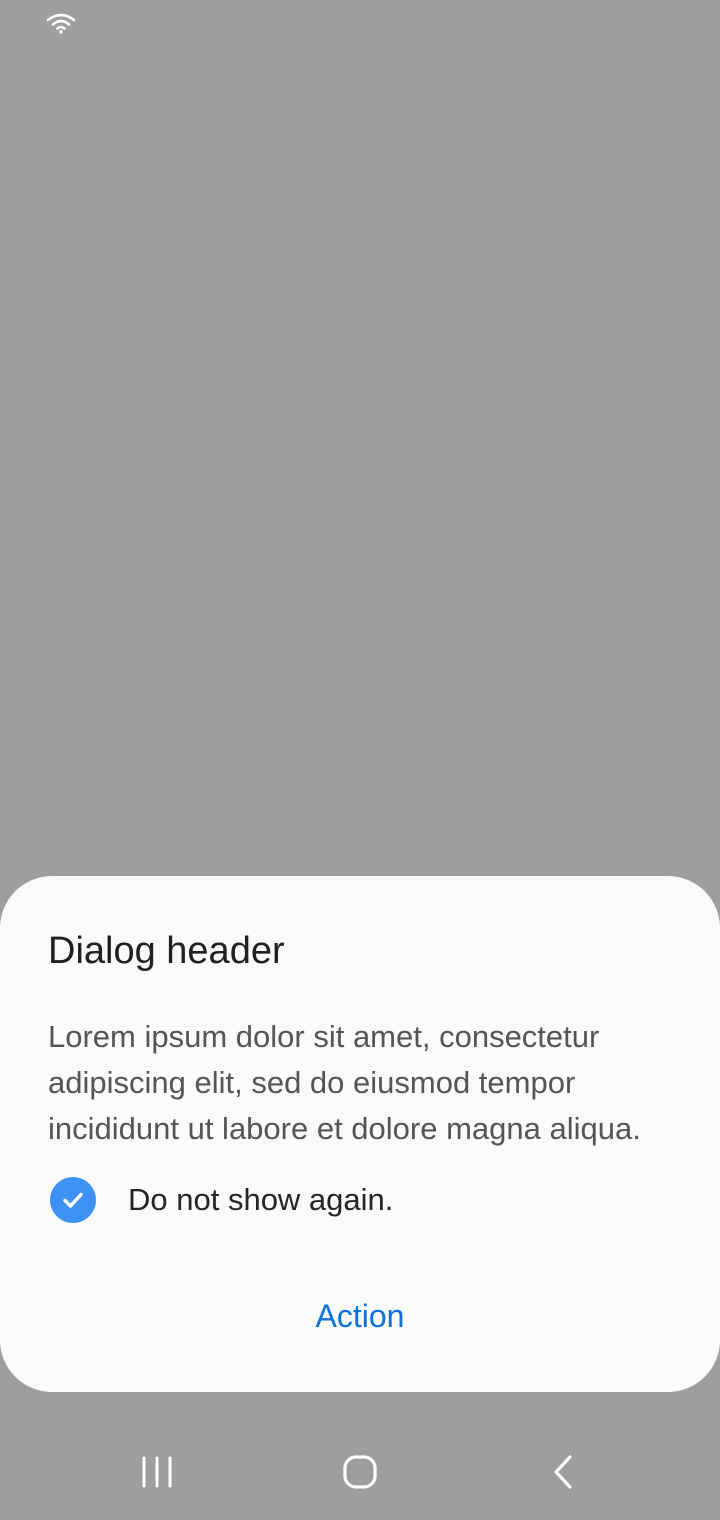 This screenshot has width=720, height=1520. Describe the element at coordinates (360, 24) in the screenshot. I see `status-bar` at that location.